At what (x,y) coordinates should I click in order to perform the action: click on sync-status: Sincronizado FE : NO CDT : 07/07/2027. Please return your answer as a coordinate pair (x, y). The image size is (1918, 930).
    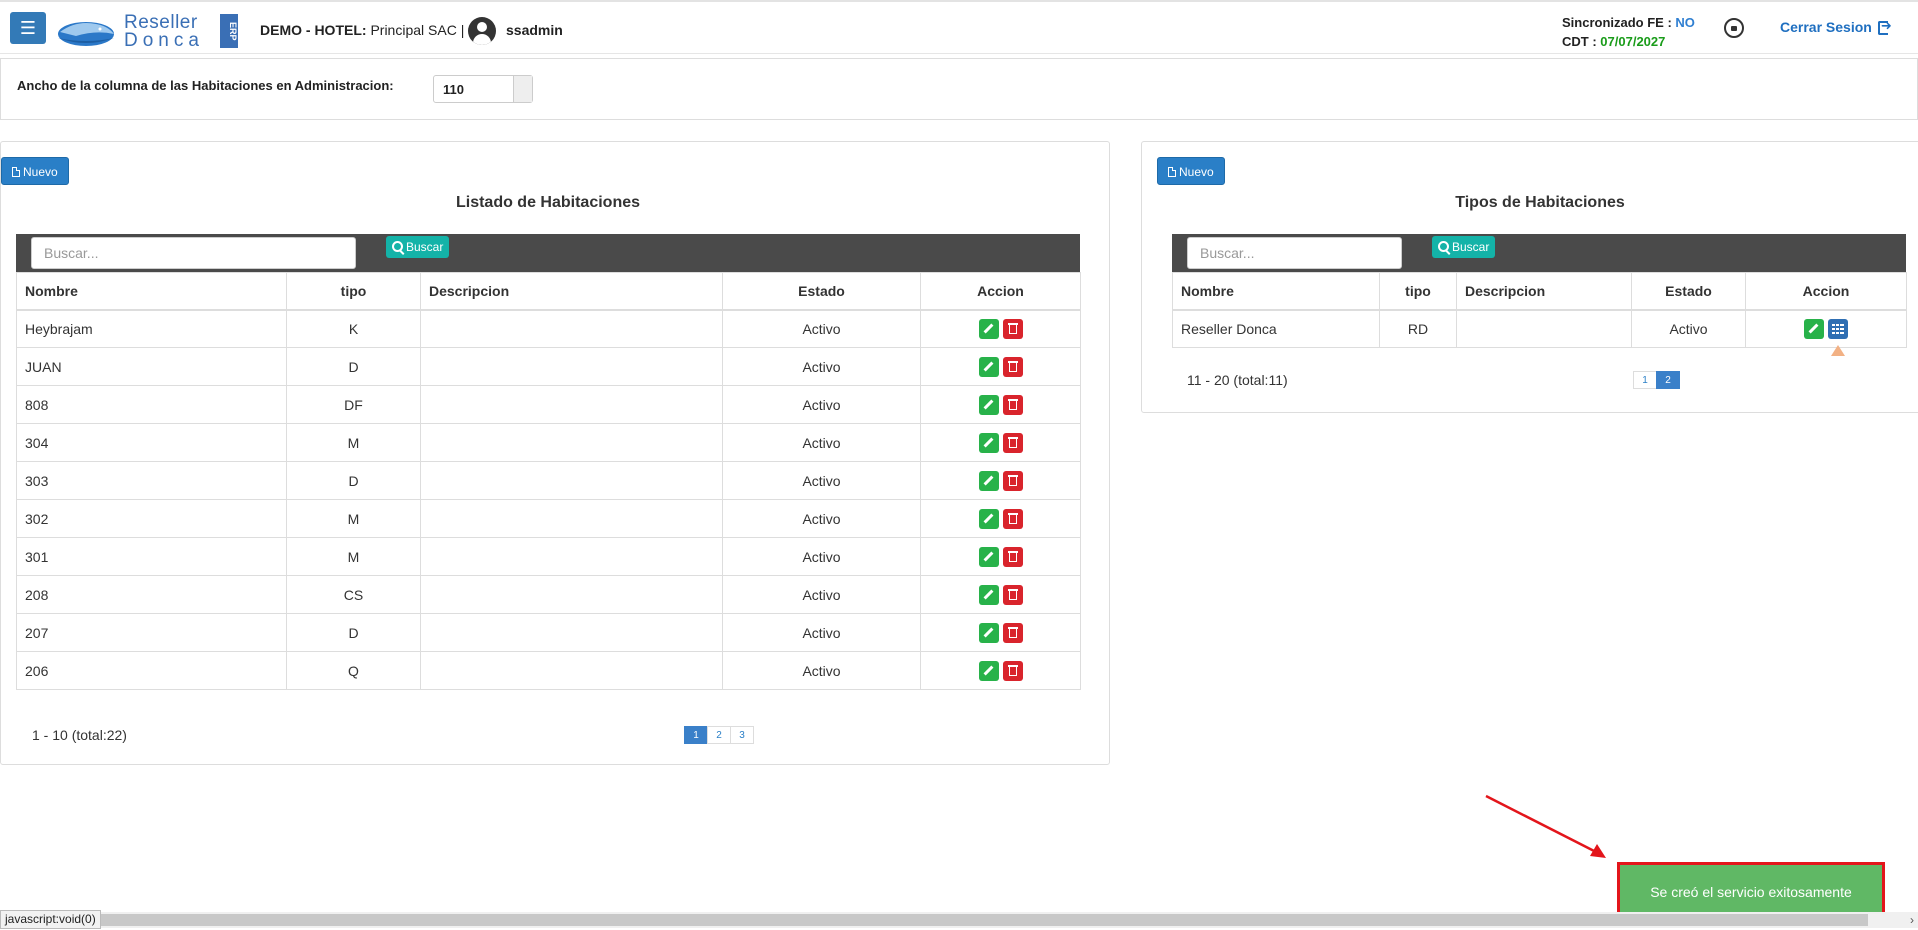
    Looking at the image, I should click on (1628, 32).